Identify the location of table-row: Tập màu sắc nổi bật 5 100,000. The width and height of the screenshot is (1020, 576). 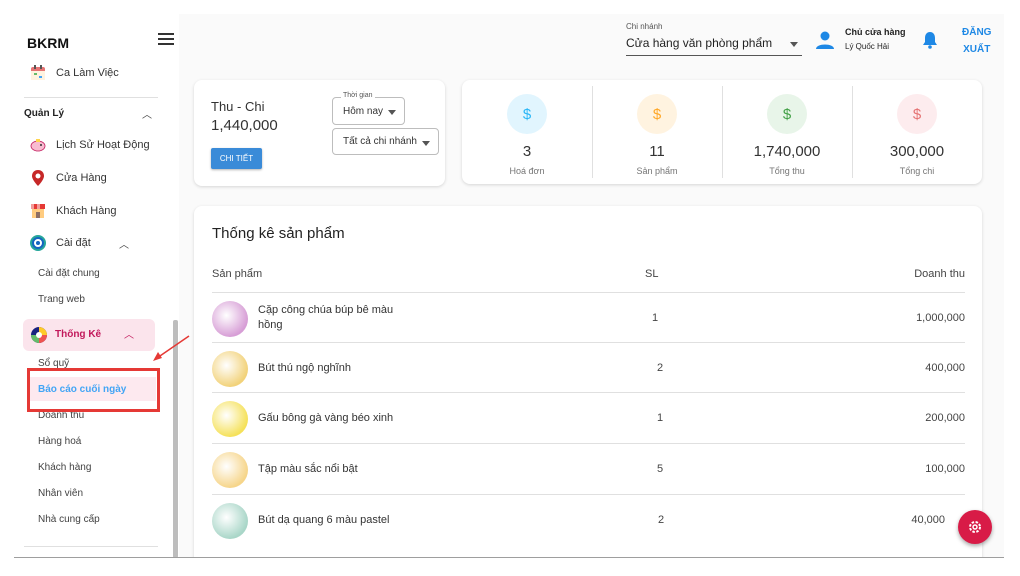
(588, 468).